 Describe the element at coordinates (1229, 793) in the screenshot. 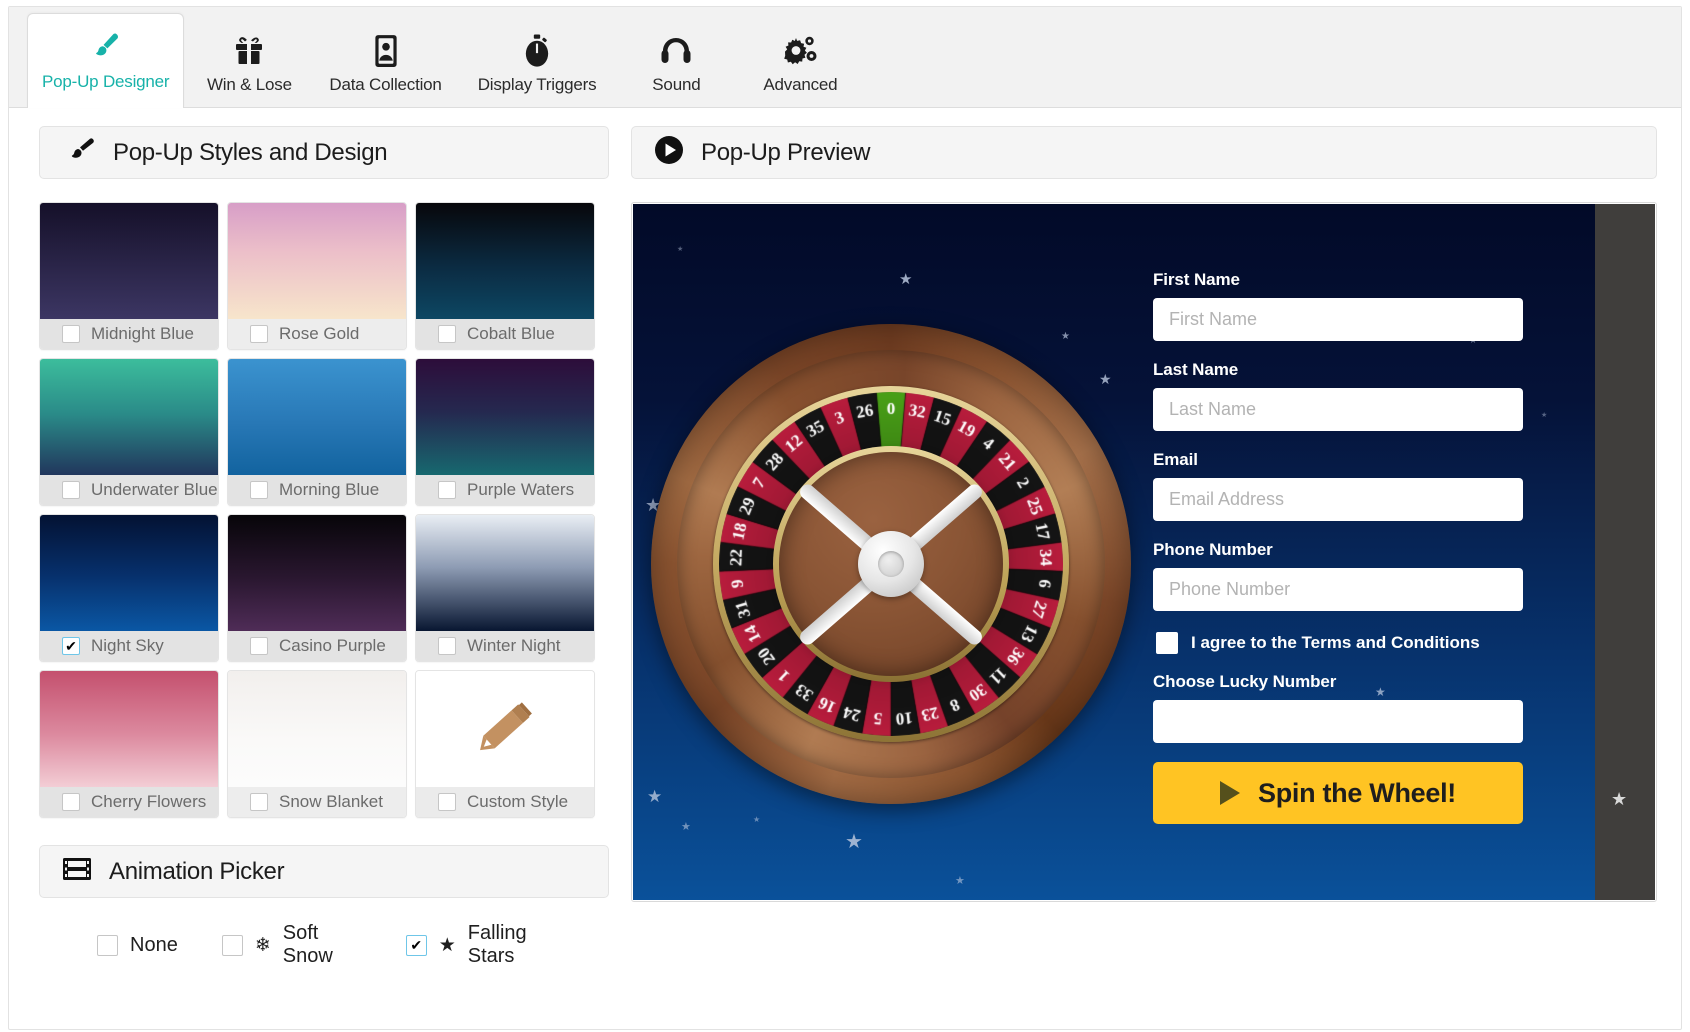

I see `play-triangle-icon` at that location.